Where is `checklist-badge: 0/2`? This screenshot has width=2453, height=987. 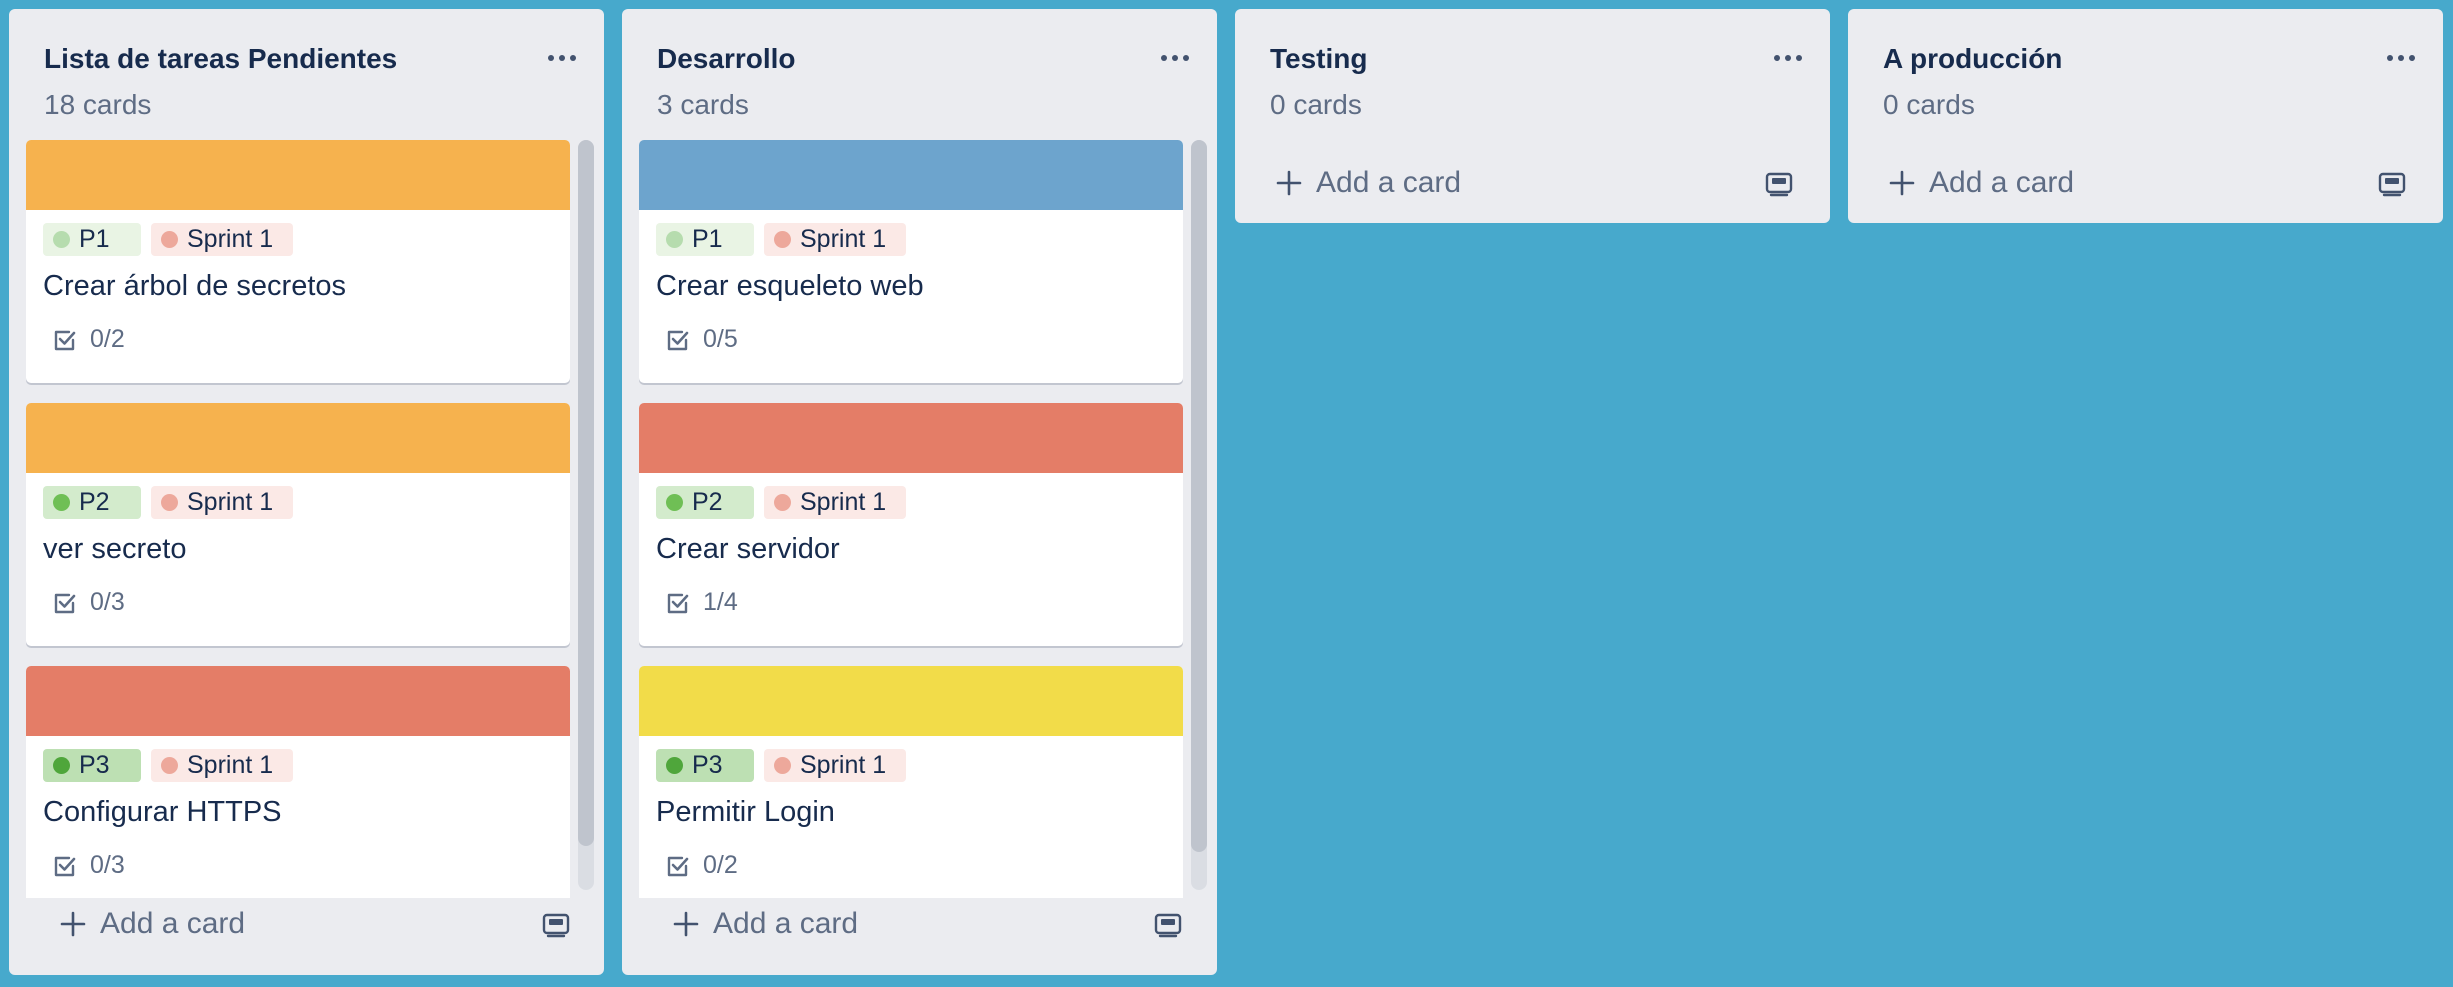 checklist-badge: 0/2 is located at coordinates (88, 339).